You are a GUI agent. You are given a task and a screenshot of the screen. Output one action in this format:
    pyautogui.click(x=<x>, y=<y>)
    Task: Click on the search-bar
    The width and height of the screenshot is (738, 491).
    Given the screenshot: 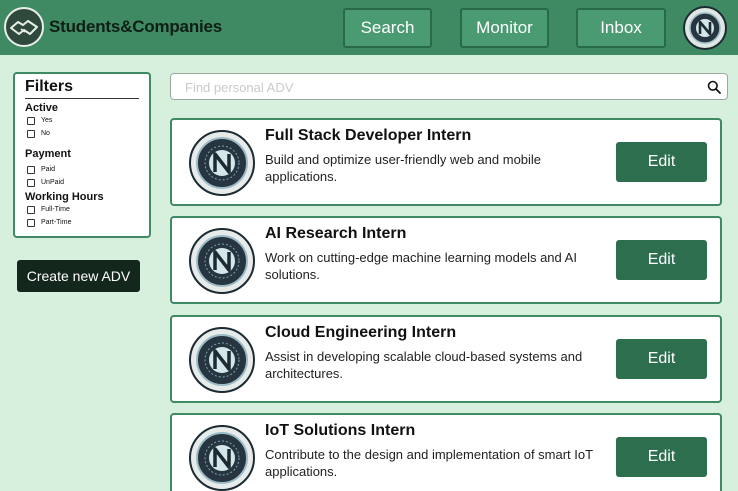 What is the action you would take?
    pyautogui.click(x=449, y=86)
    